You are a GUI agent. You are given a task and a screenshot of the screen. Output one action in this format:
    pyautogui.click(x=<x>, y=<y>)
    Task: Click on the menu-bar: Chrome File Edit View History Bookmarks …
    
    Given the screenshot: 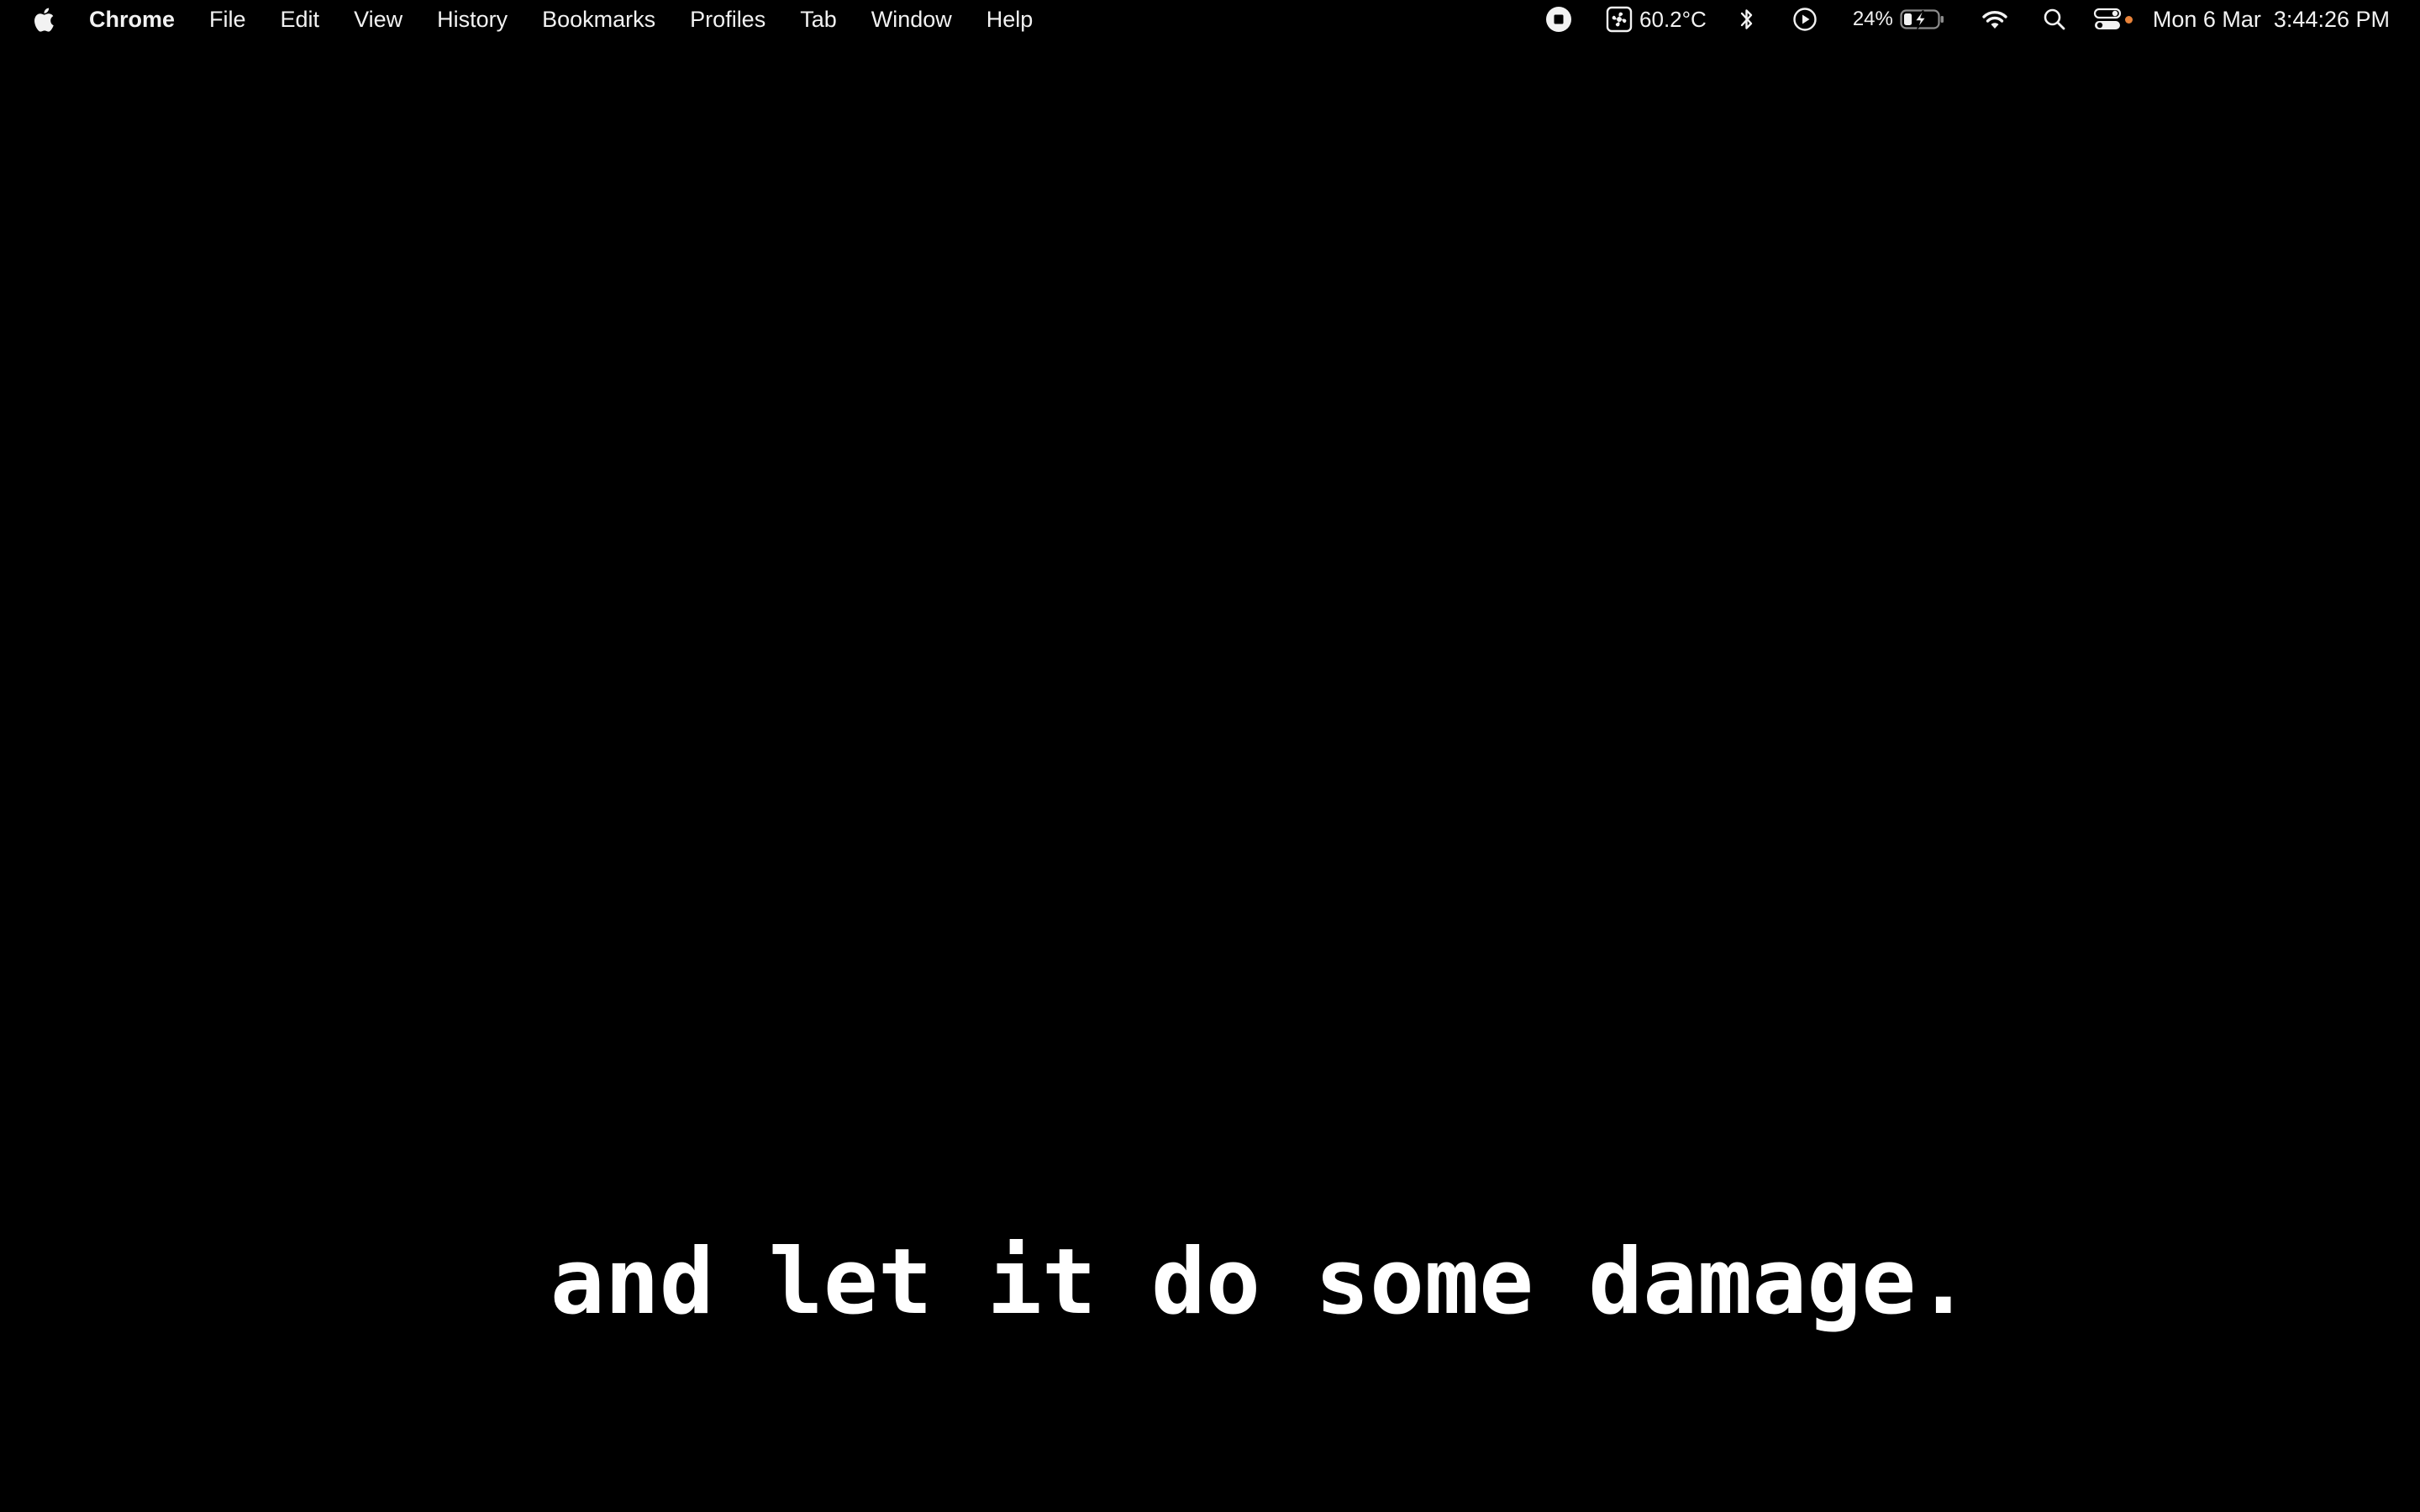 What is the action you would take?
    pyautogui.click(x=1210, y=19)
    